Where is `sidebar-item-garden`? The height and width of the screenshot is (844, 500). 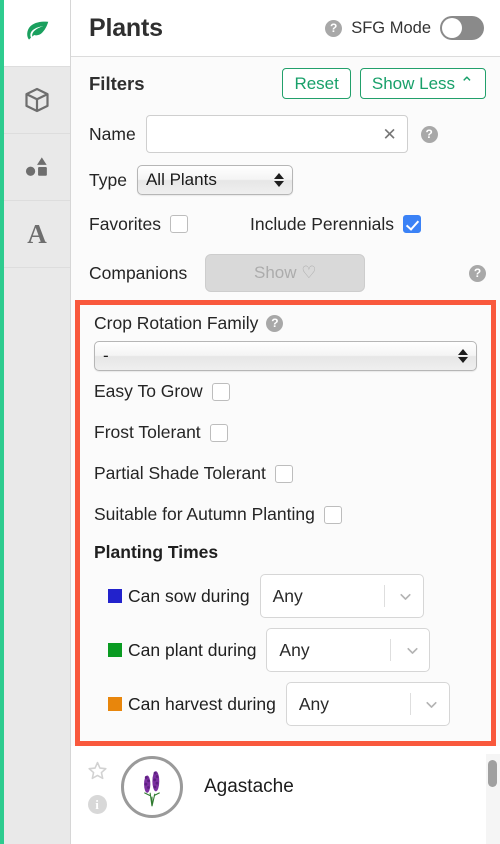 sidebar-item-garden is located at coordinates (37, 100).